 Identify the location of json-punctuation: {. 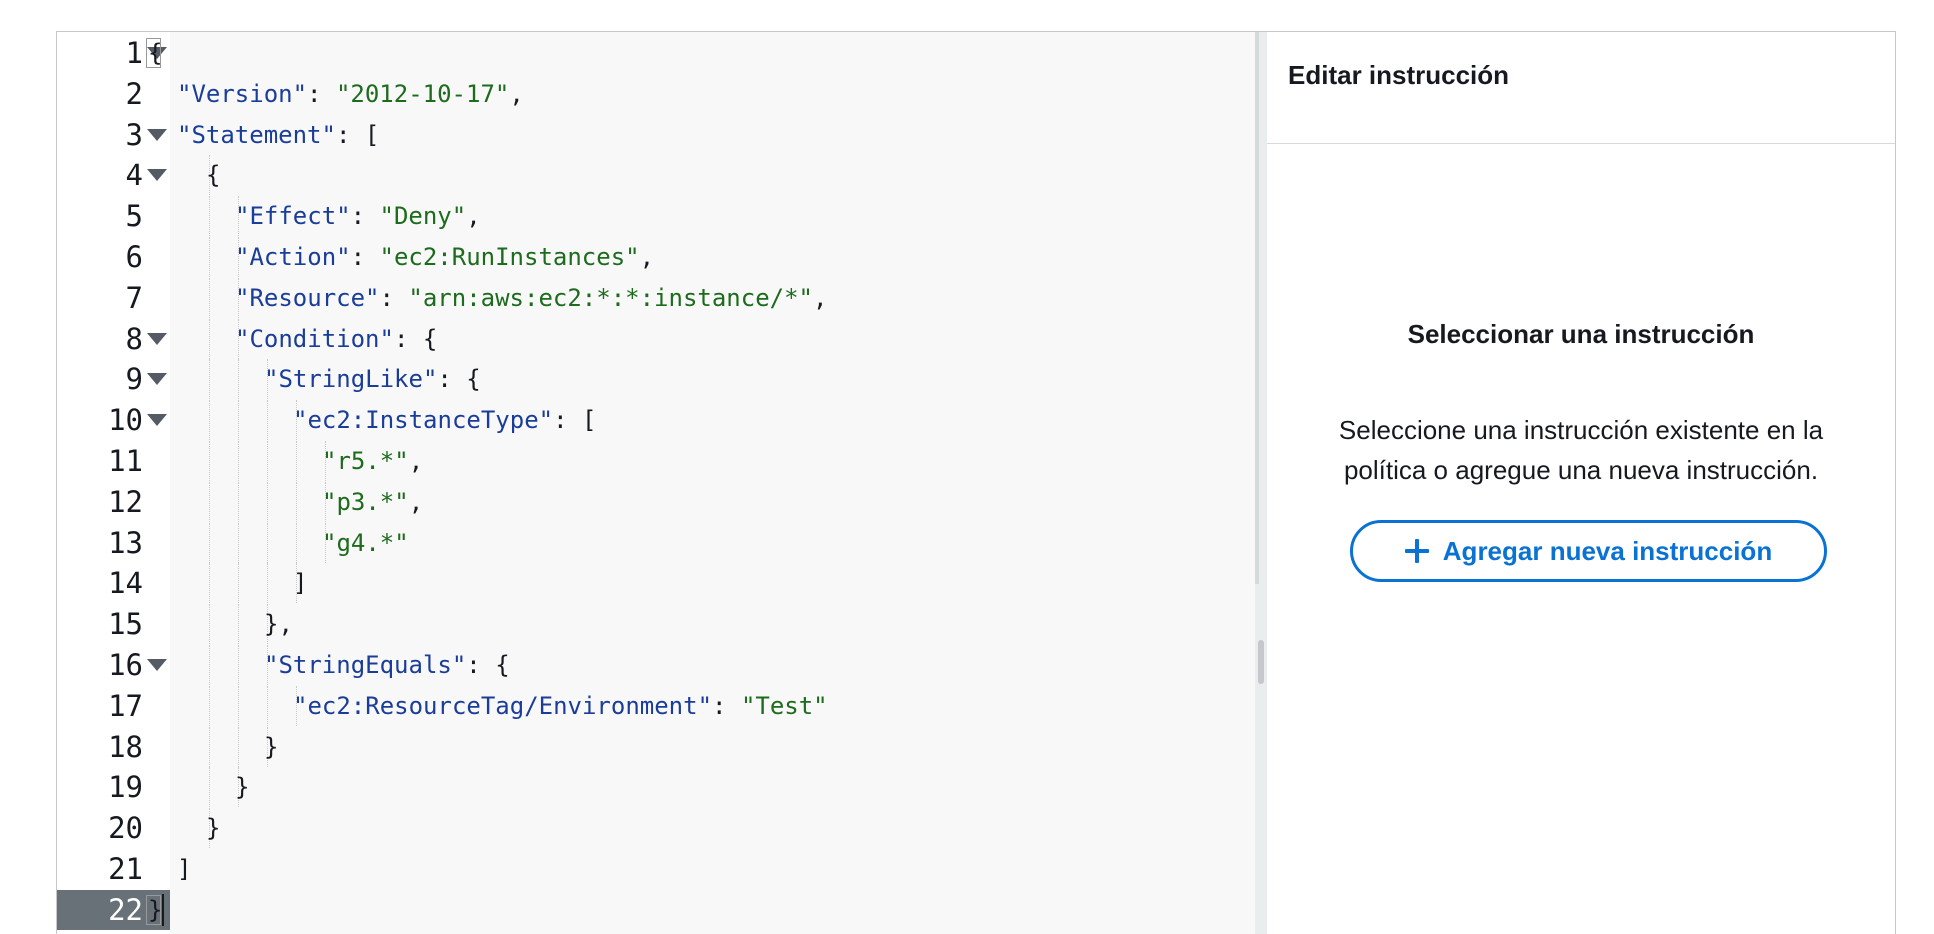
(213, 175).